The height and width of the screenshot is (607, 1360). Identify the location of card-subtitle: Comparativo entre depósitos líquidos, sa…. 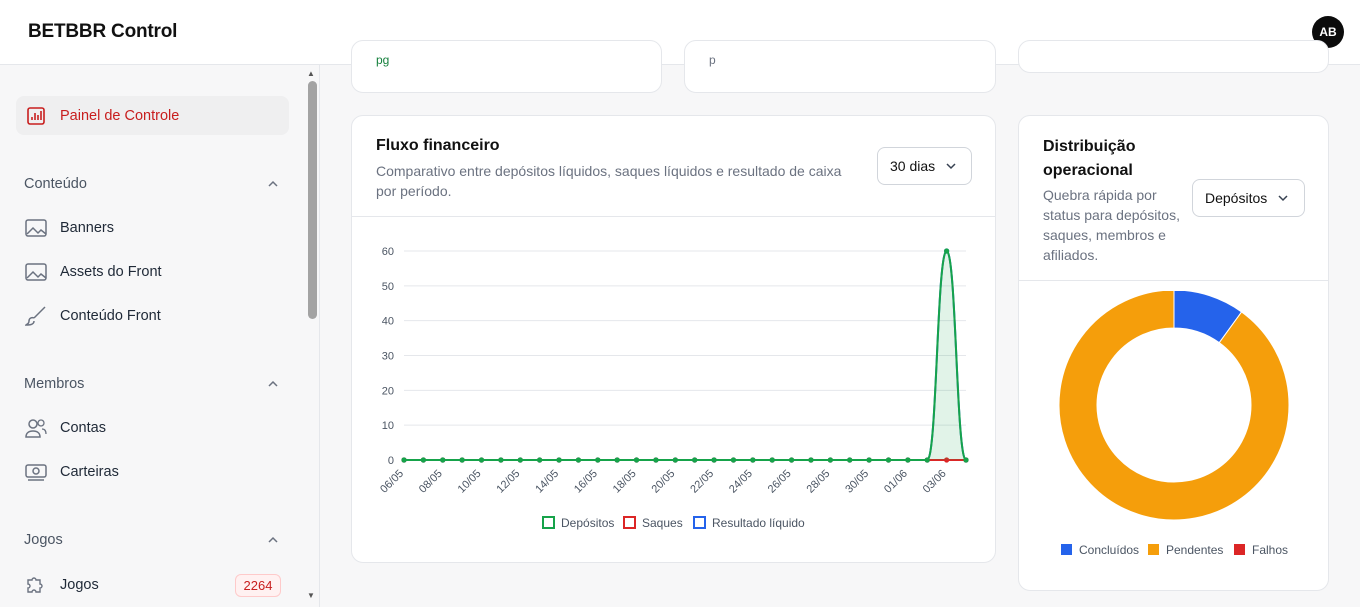
(609, 181).